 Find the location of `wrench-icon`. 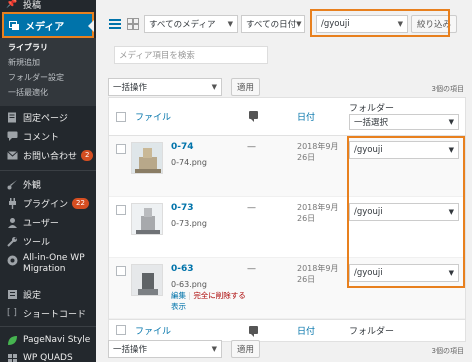

wrench-icon is located at coordinates (12, 241).